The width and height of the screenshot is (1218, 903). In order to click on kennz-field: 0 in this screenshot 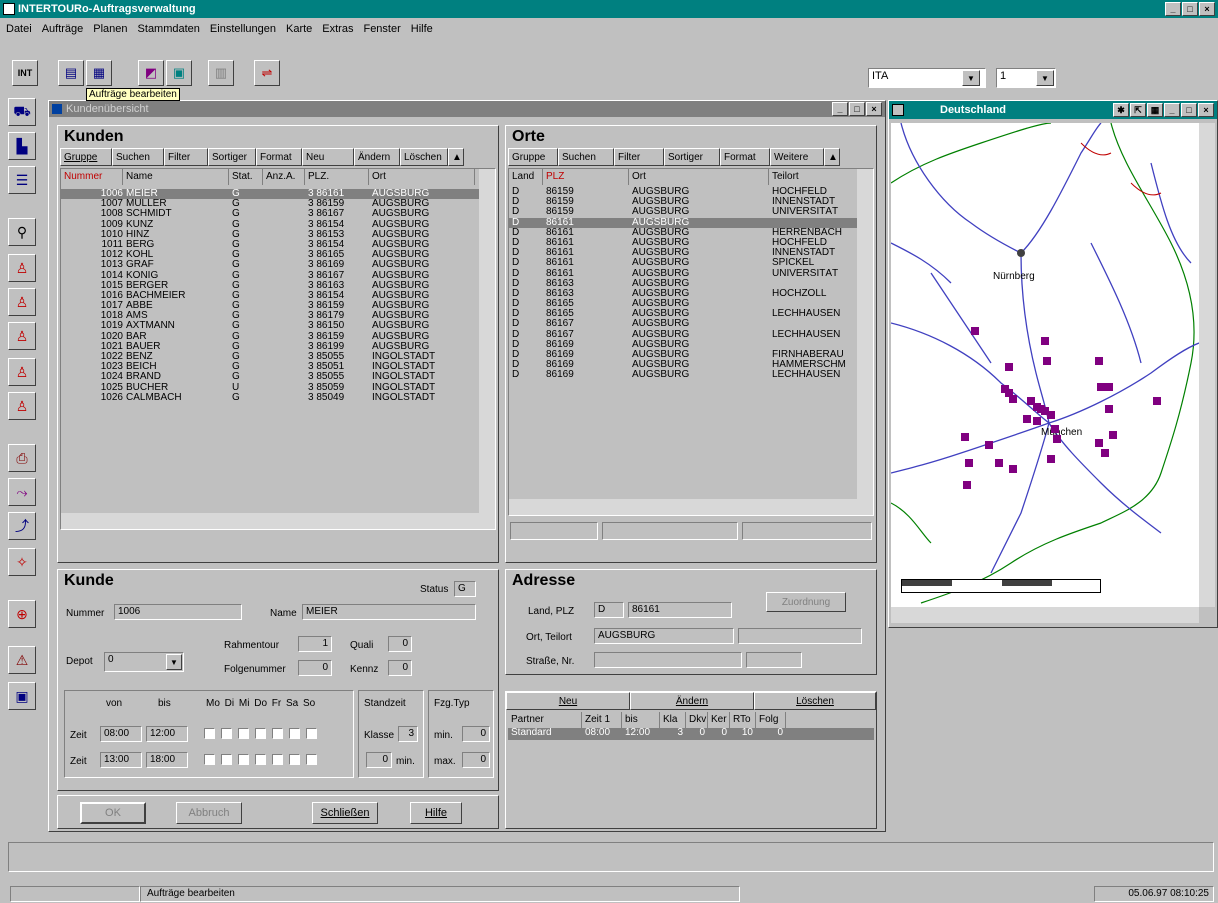, I will do `click(400, 668)`.